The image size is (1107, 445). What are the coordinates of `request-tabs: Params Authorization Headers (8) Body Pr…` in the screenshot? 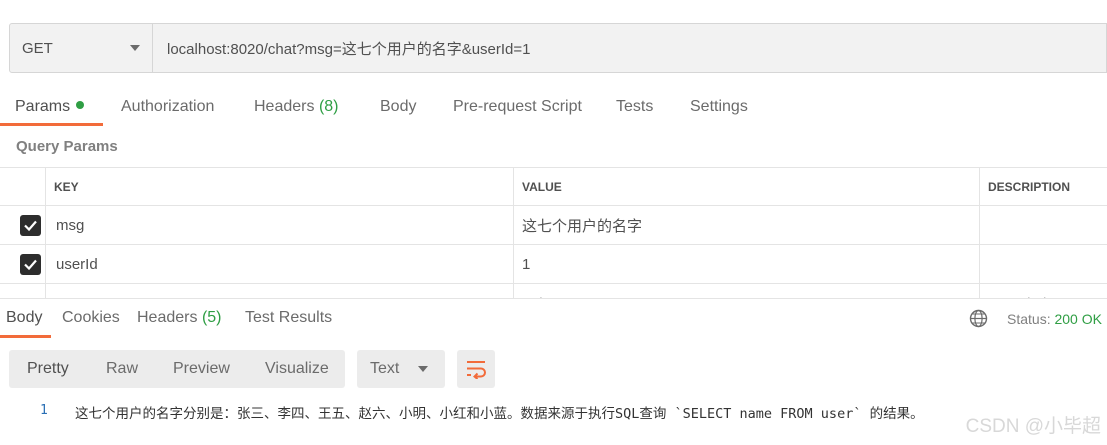 It's located at (553, 108).